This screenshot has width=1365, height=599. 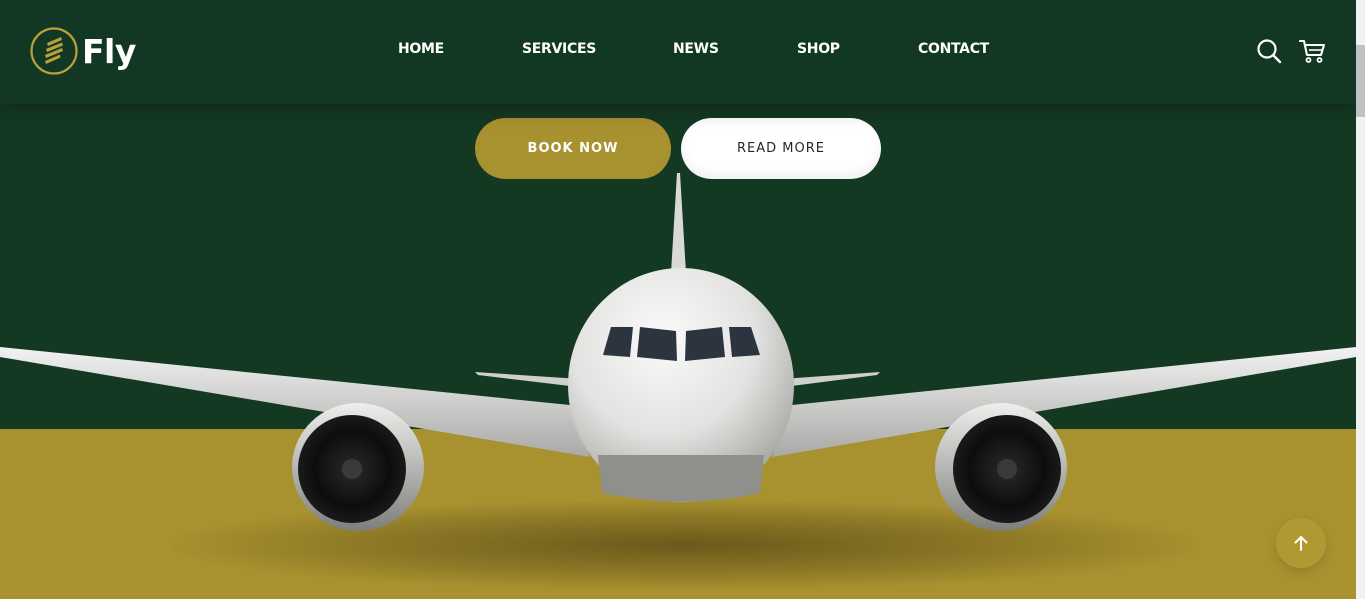 I want to click on cart-icon, so click(x=1312, y=51).